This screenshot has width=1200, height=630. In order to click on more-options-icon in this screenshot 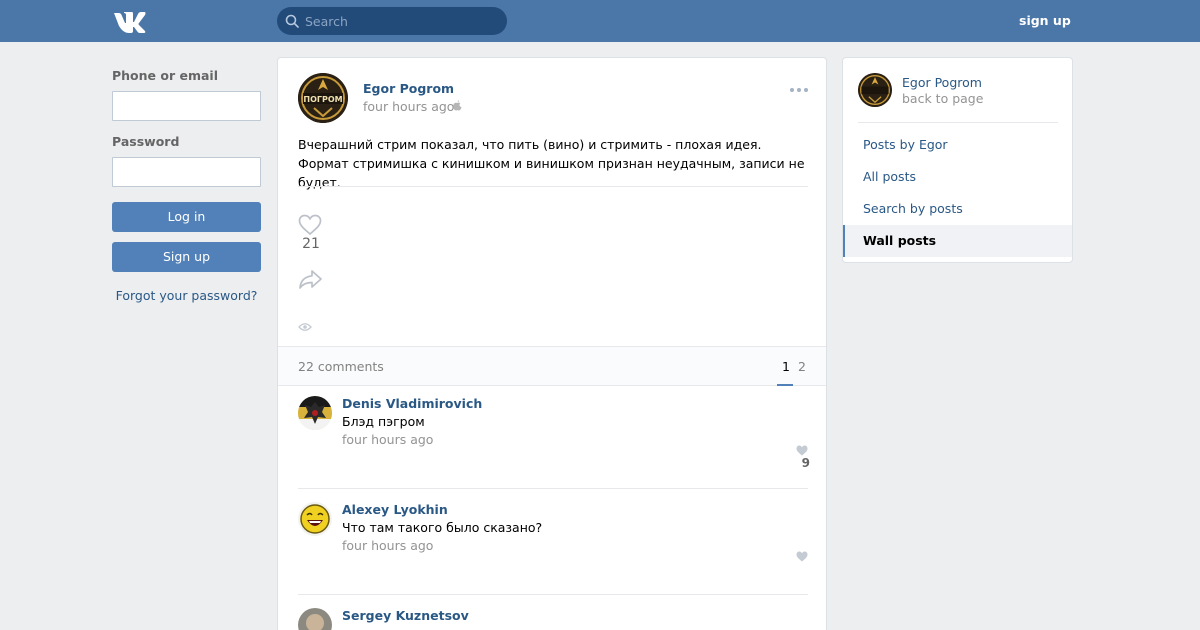, I will do `click(799, 90)`.